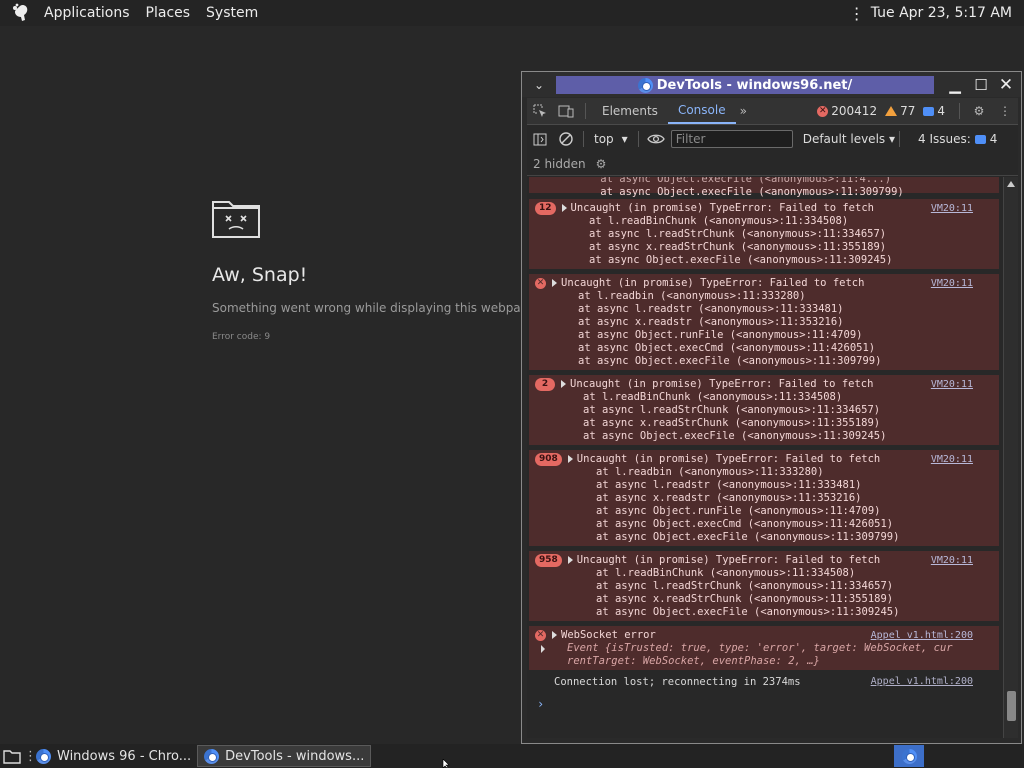 This screenshot has height=768, width=1024. What do you see at coordinates (1011, 184) in the screenshot?
I see `scroll-up-icon` at bounding box center [1011, 184].